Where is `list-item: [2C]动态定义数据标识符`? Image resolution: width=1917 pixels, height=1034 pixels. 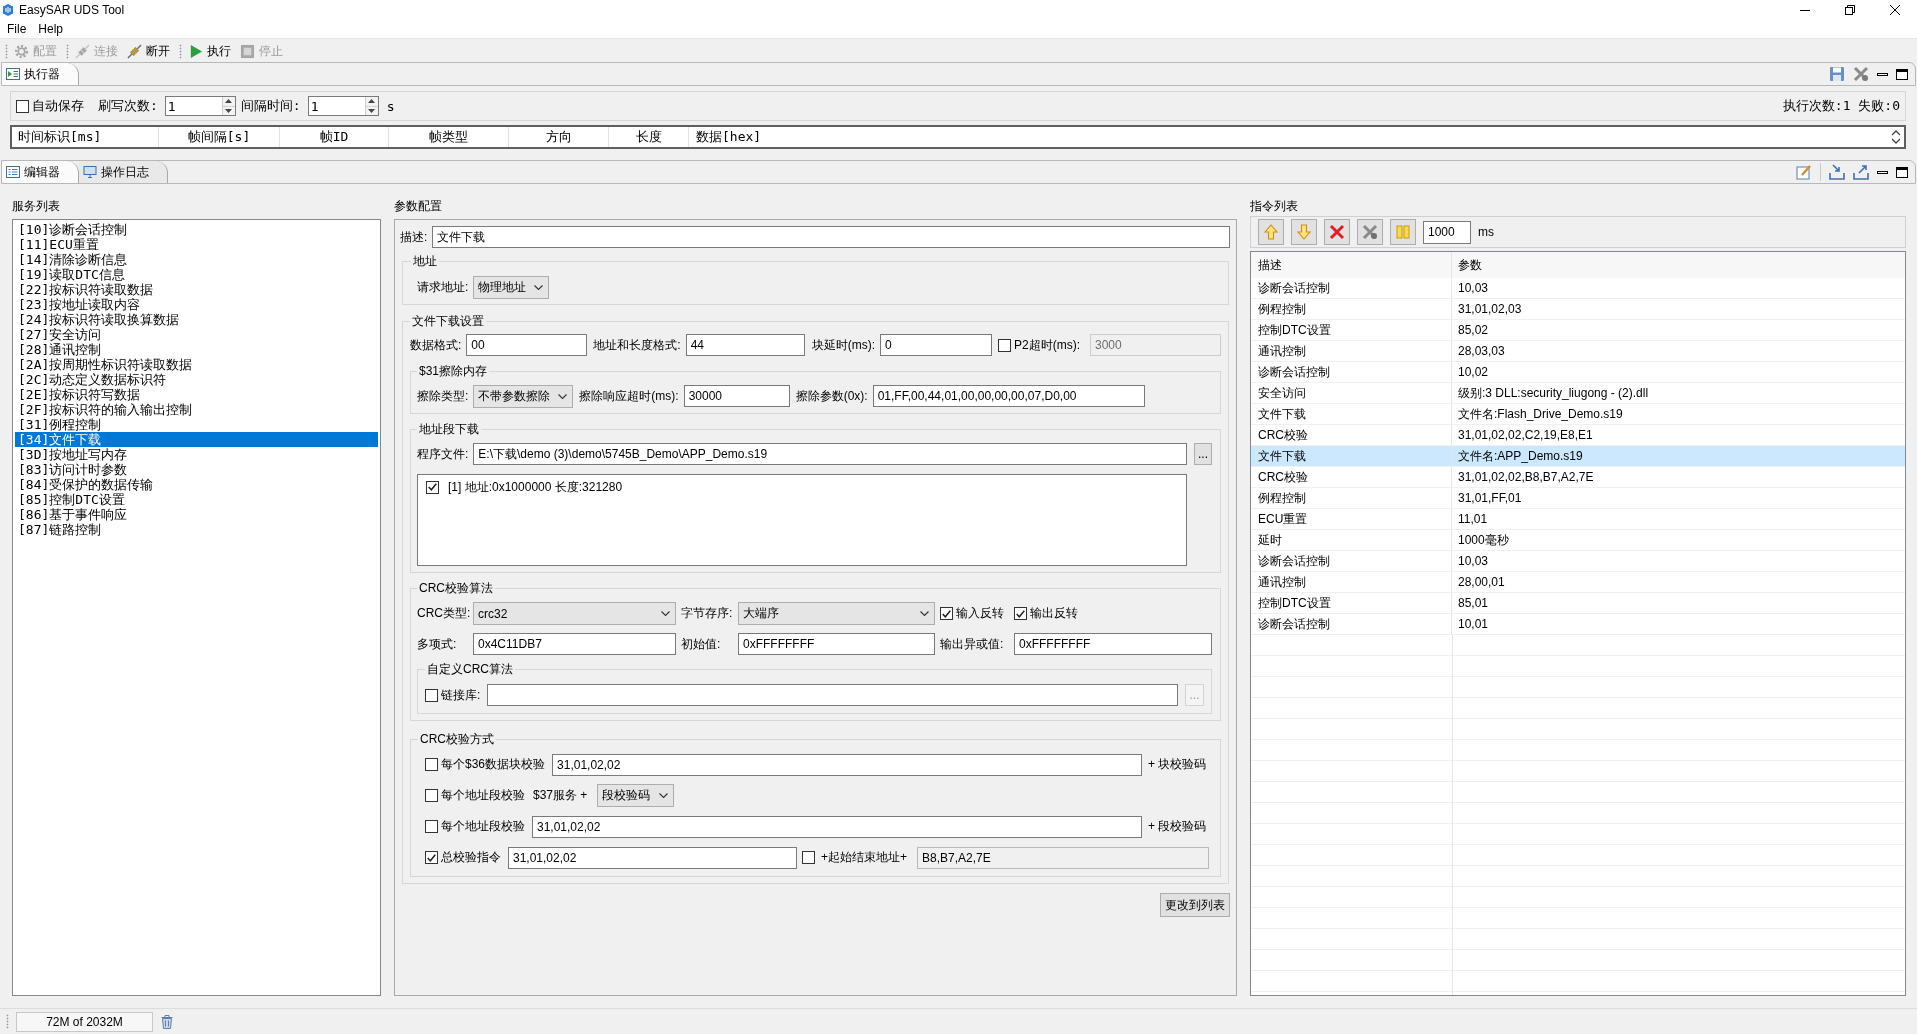 list-item: [2C]动态定义数据标识符 is located at coordinates (196, 379).